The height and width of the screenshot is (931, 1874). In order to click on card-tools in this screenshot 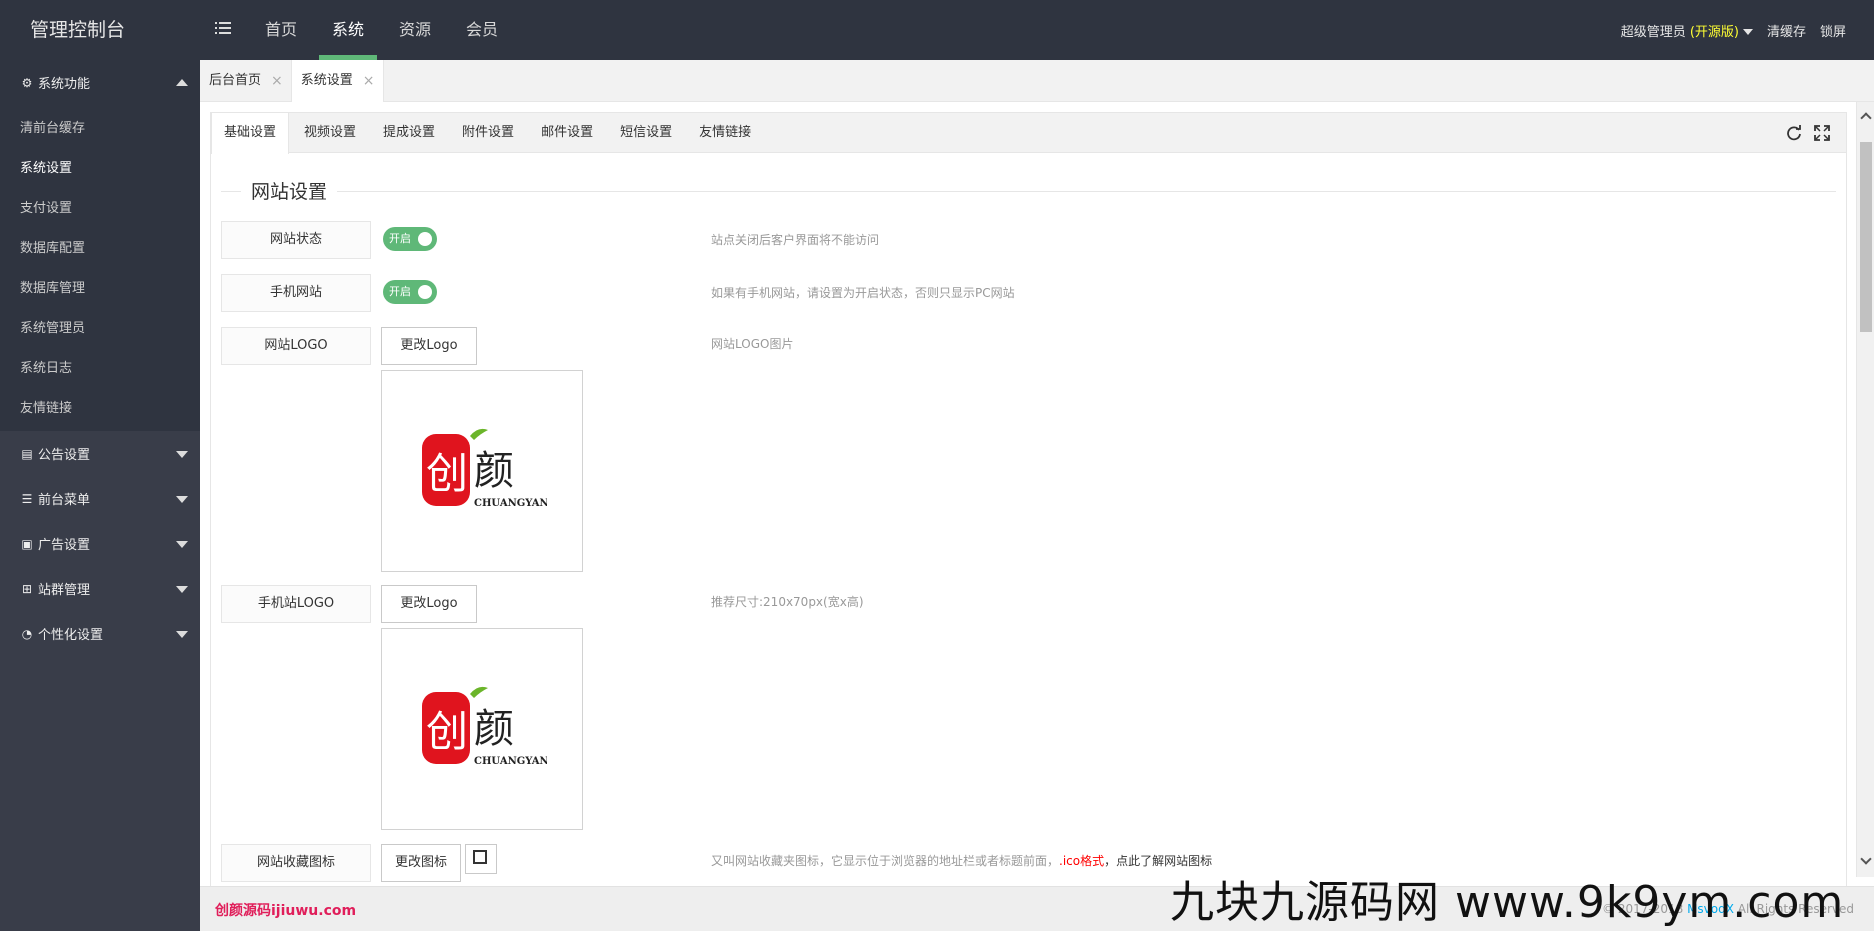, I will do `click(1804, 133)`.